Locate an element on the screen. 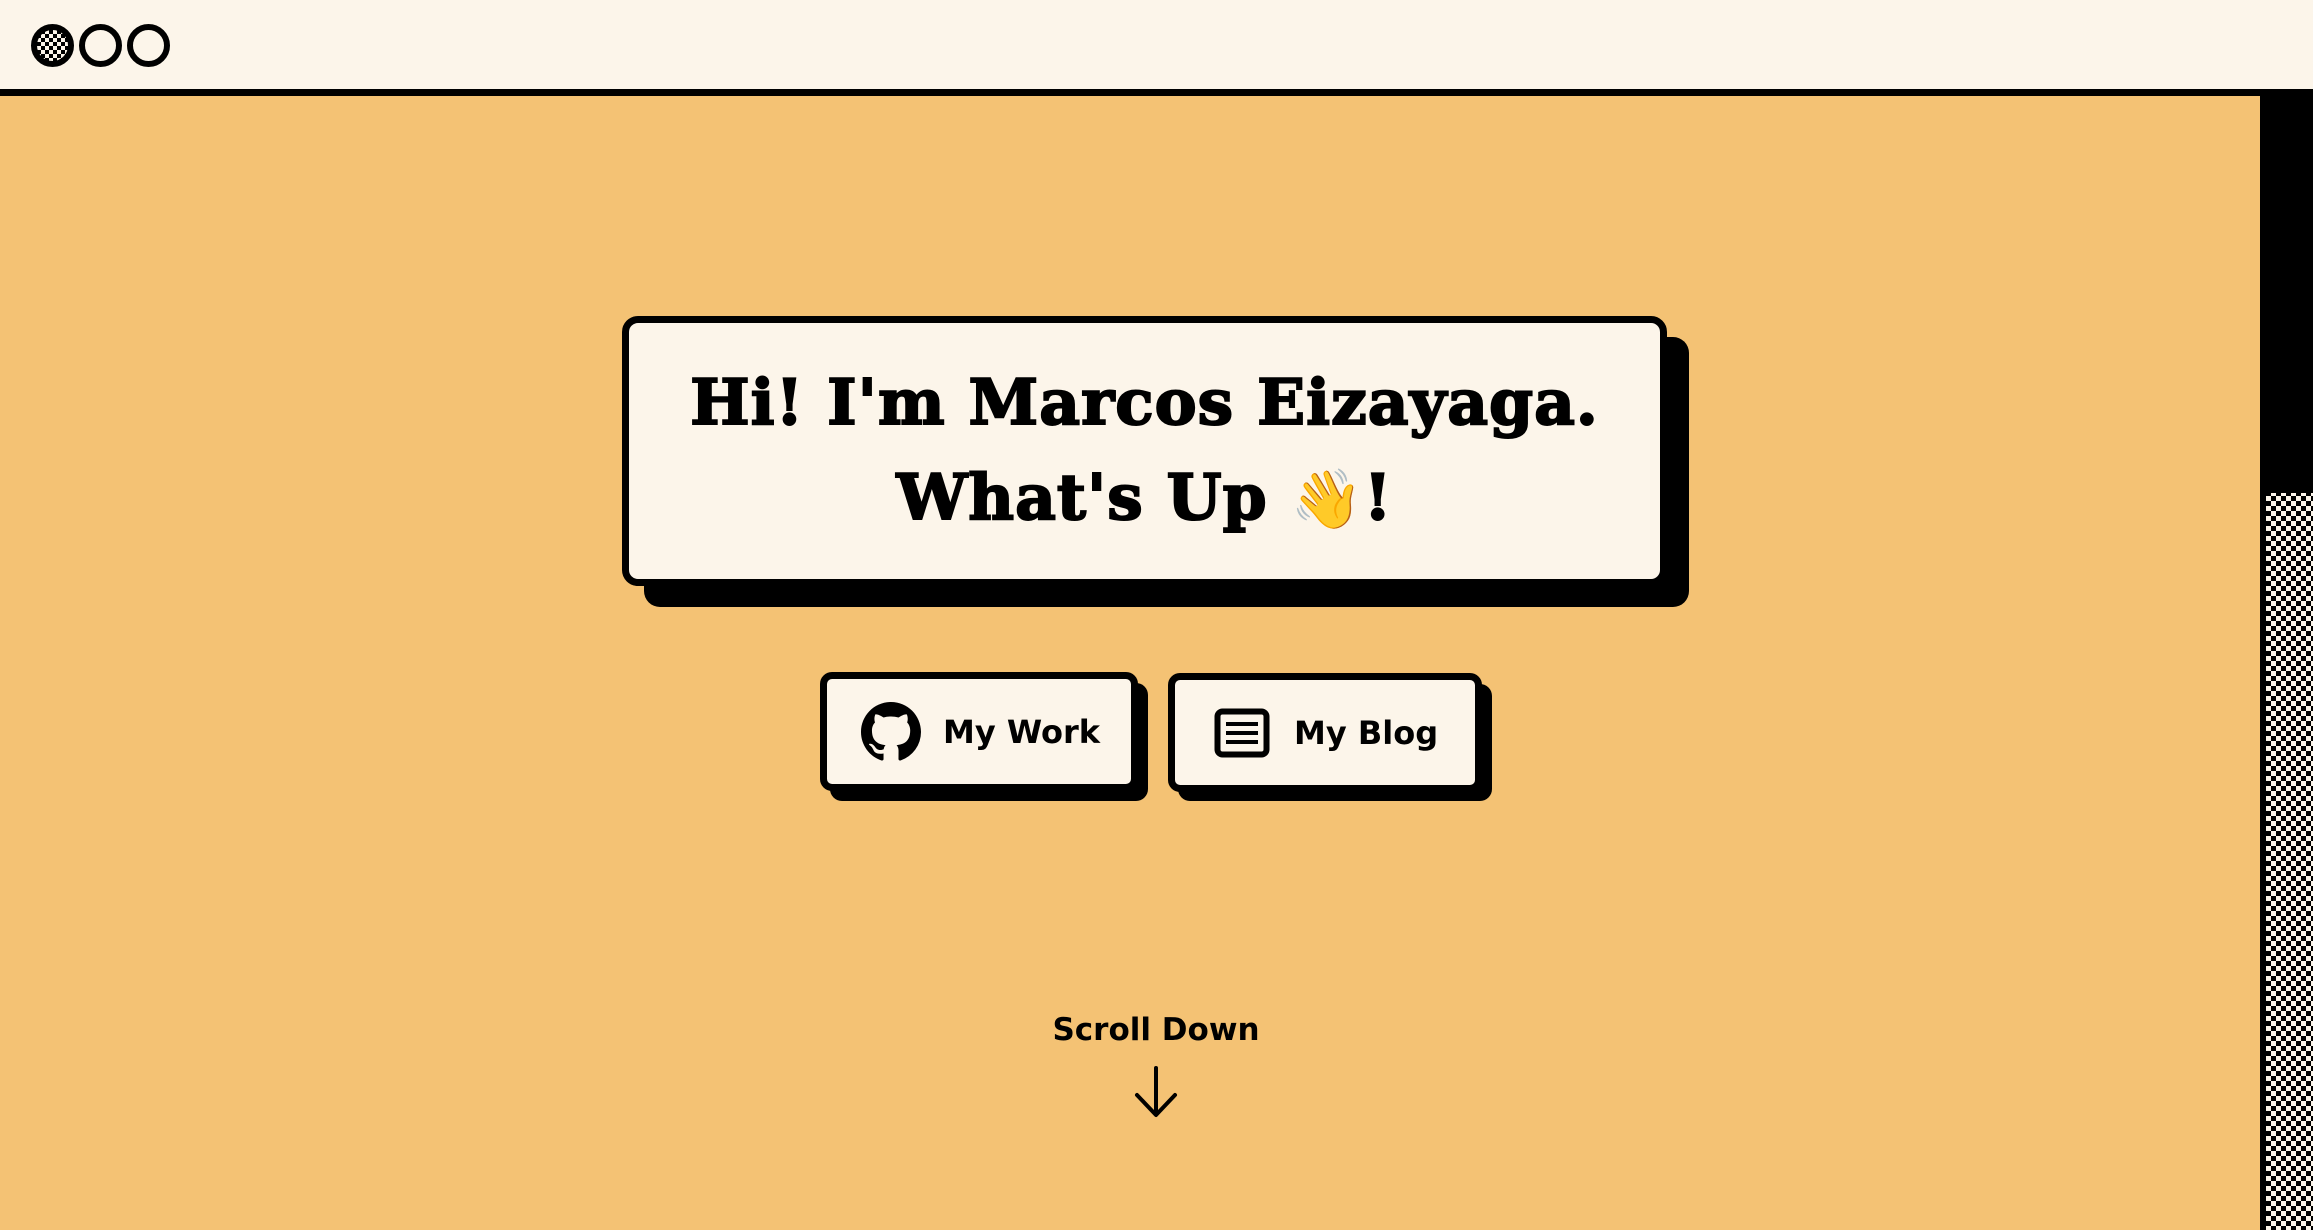  maximize-icon is located at coordinates (148, 45).